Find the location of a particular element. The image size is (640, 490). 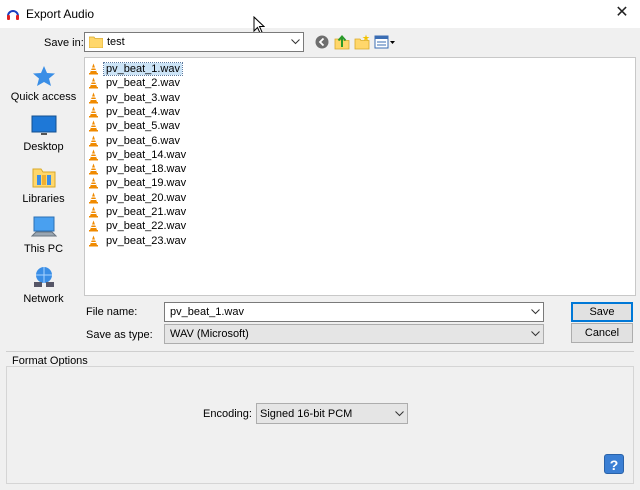

place-network: Network is located at coordinates (43, 285).